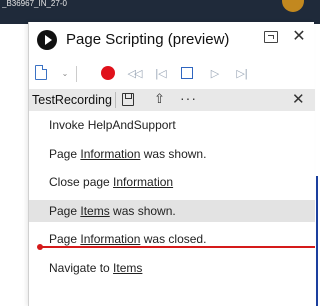  What do you see at coordinates (81, 182) in the screenshot?
I see `step-text: Close page` at bounding box center [81, 182].